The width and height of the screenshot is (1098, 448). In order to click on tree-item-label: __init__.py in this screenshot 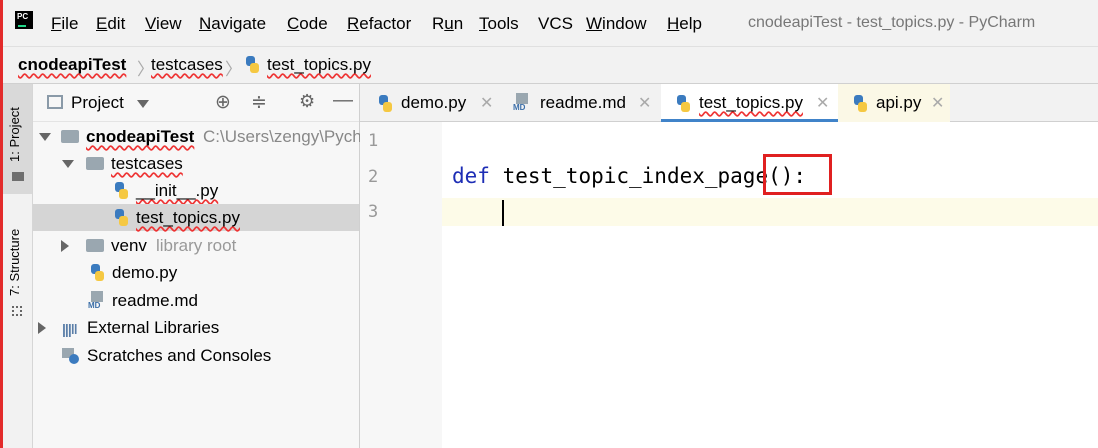, I will do `click(177, 190)`.